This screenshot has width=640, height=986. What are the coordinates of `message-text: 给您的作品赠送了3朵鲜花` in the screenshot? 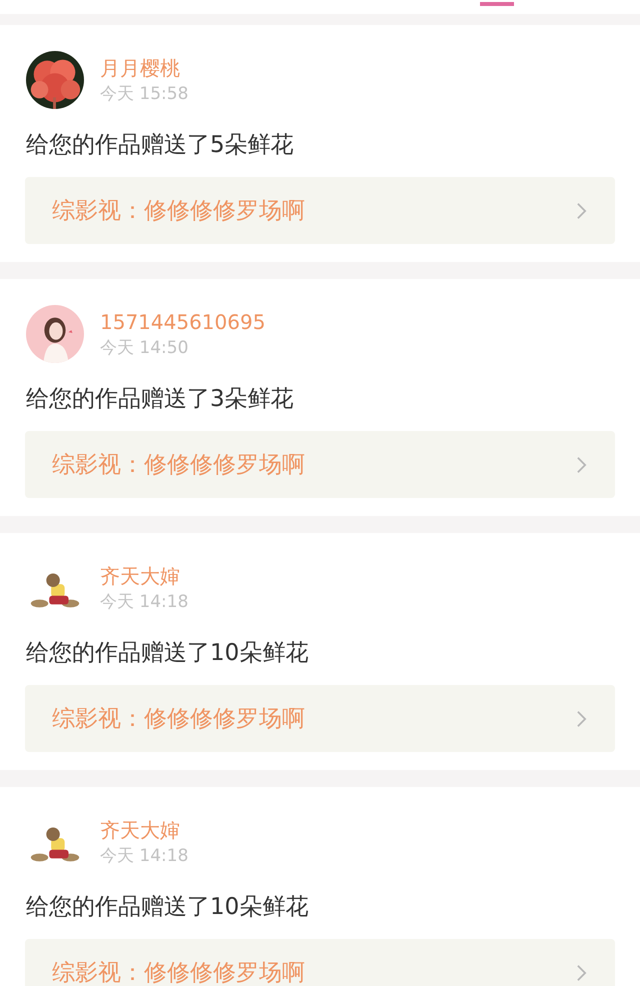 It's located at (160, 399).